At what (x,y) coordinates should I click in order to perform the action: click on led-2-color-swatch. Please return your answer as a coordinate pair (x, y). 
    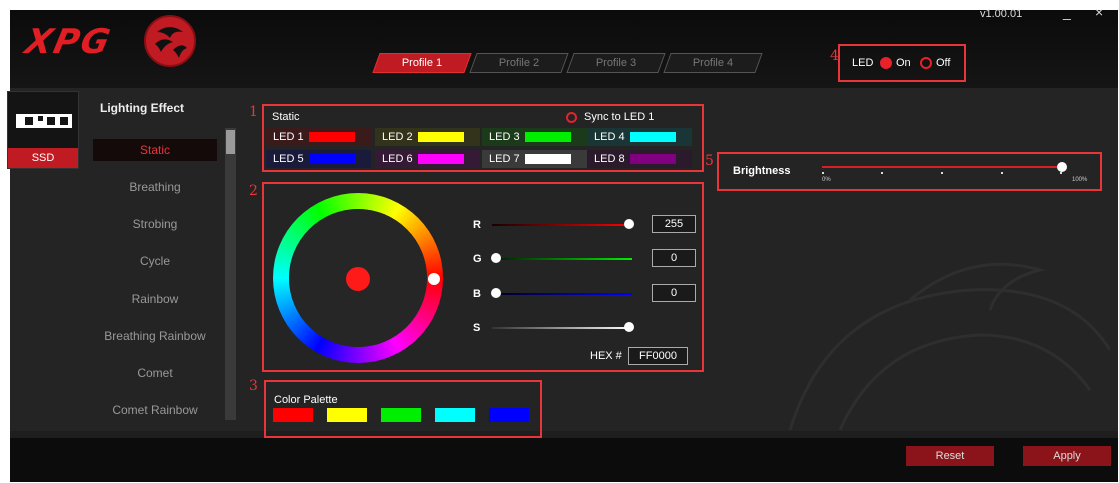
    Looking at the image, I should click on (441, 137).